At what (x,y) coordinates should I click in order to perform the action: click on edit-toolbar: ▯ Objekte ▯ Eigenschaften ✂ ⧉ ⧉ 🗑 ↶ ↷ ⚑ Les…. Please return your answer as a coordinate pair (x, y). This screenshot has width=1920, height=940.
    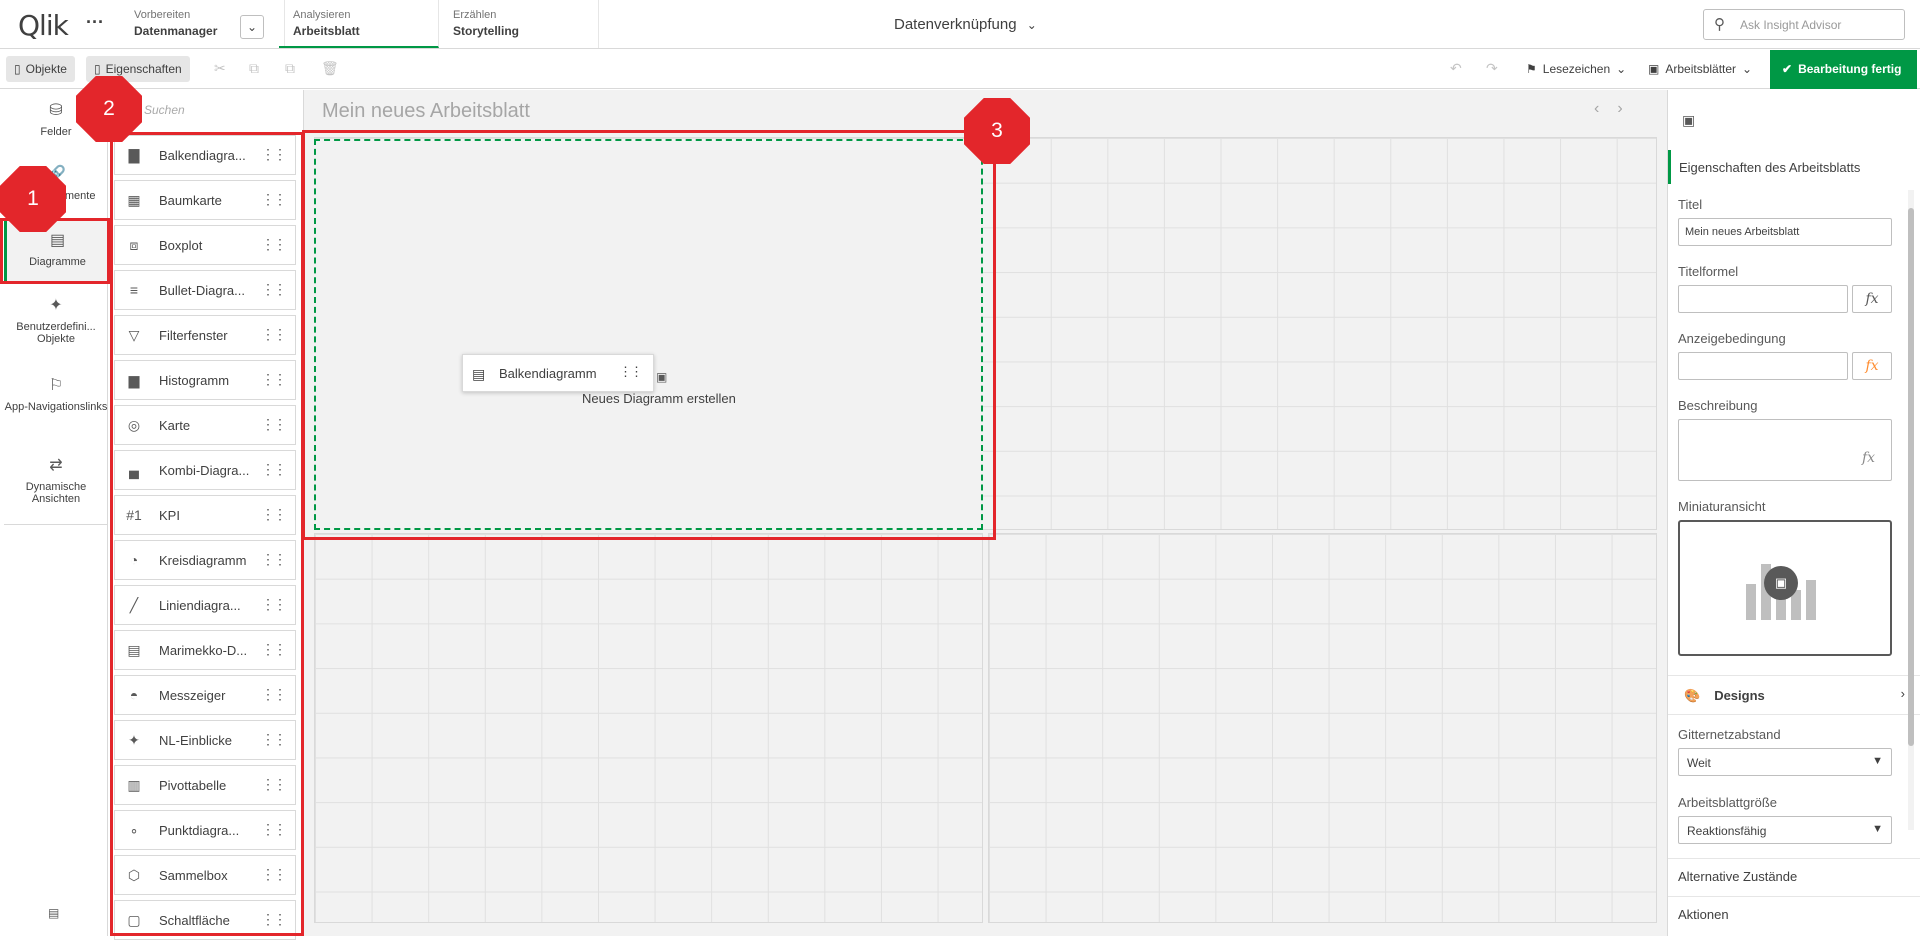
    Looking at the image, I should click on (960, 69).